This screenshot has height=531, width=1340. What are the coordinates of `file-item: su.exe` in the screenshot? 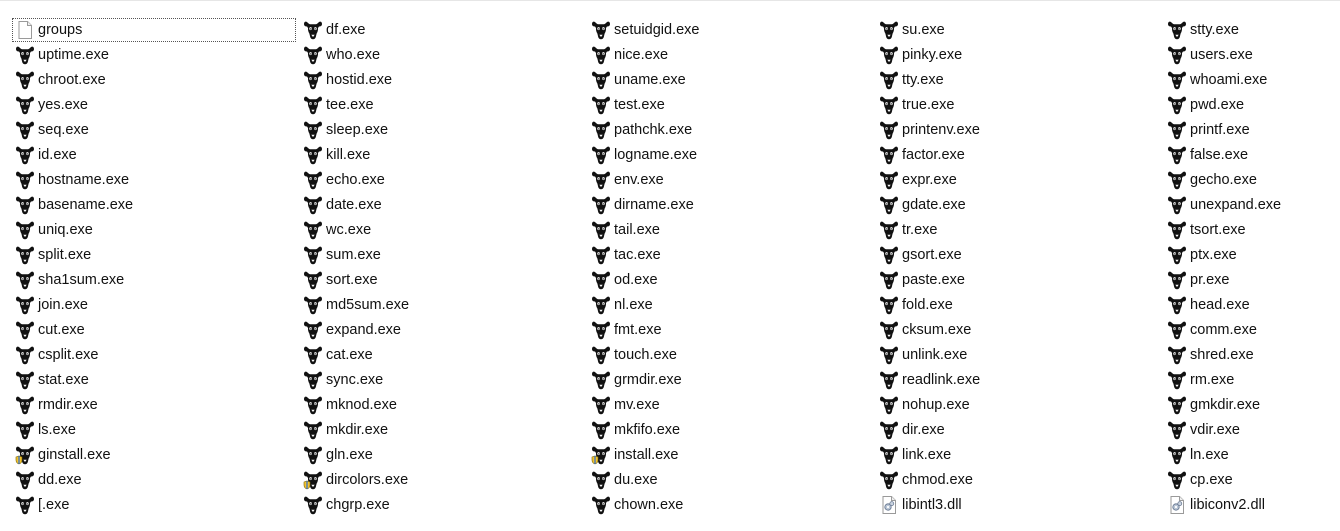 It's located at (910, 30).